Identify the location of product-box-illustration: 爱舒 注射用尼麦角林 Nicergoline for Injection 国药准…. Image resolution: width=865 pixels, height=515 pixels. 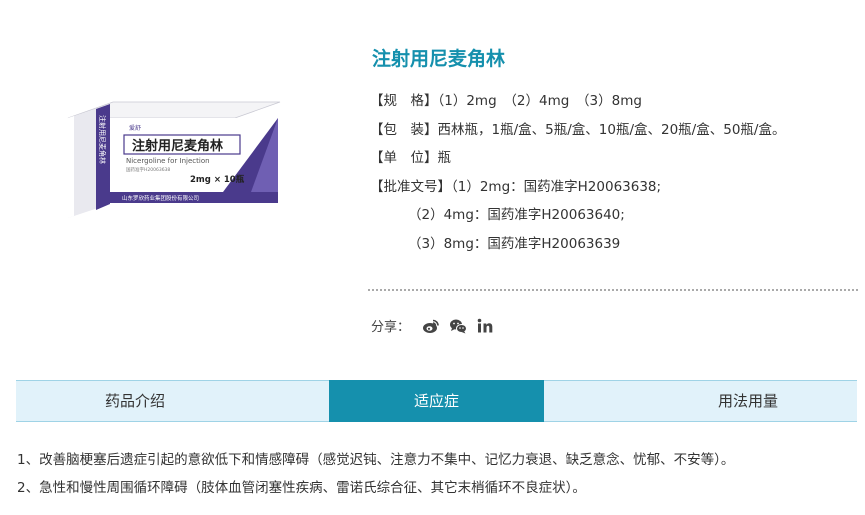
(174, 159).